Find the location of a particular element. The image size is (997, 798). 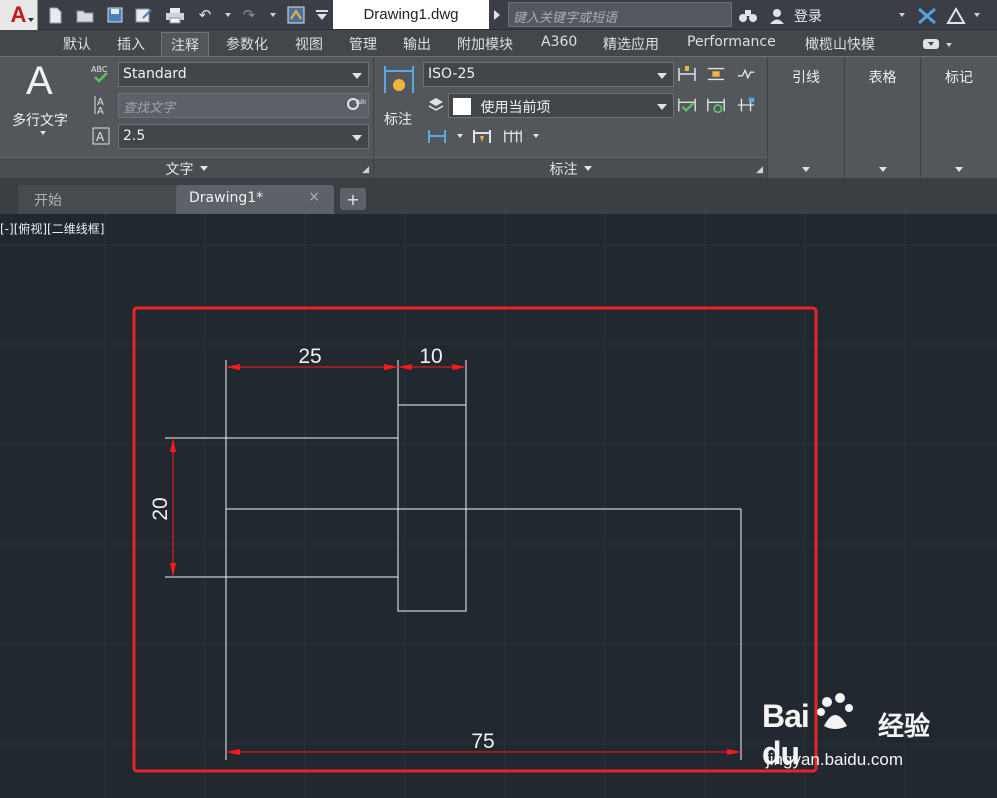

paw-icon is located at coordinates (835, 711).